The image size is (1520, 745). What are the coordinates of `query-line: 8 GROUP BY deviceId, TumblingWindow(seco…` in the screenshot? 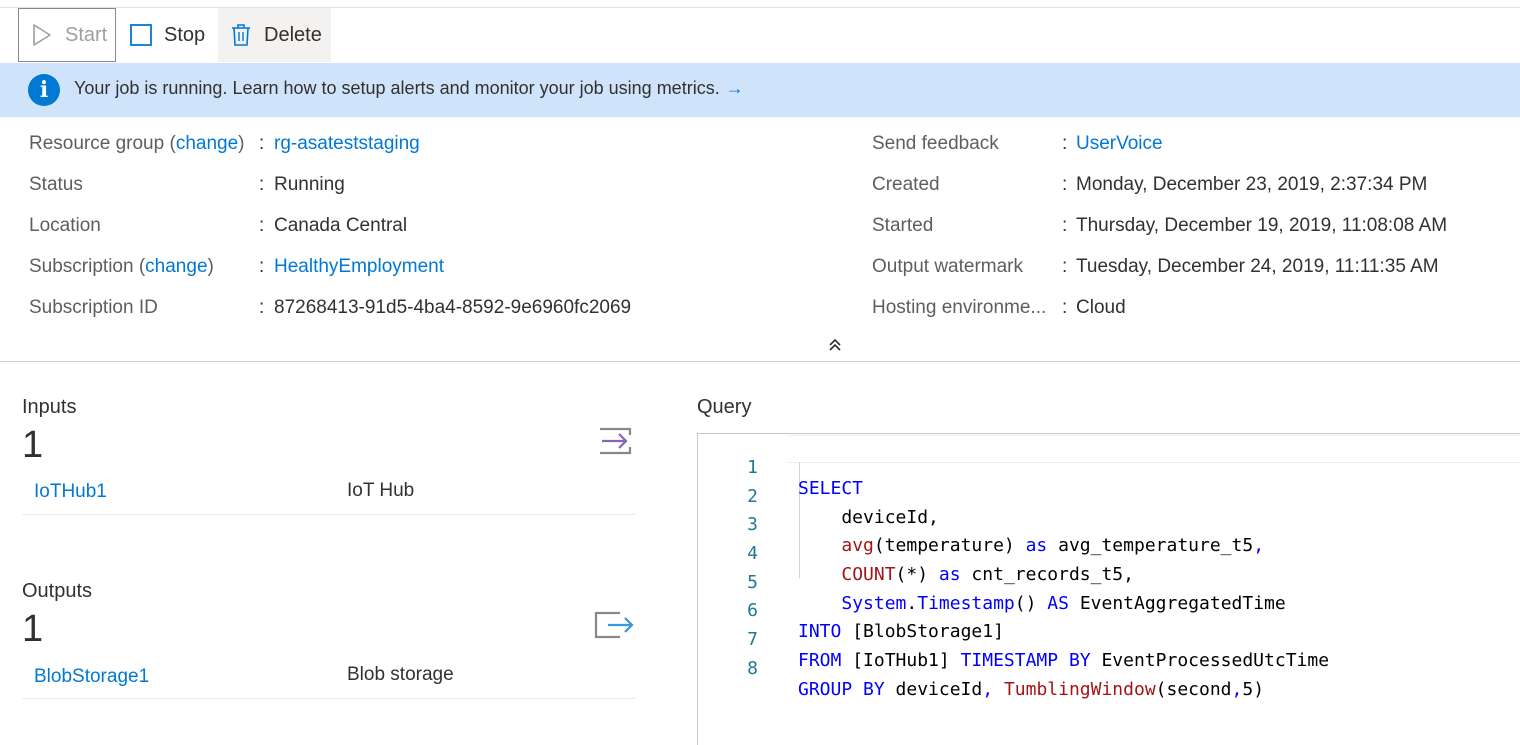 It's located at (1109, 668).